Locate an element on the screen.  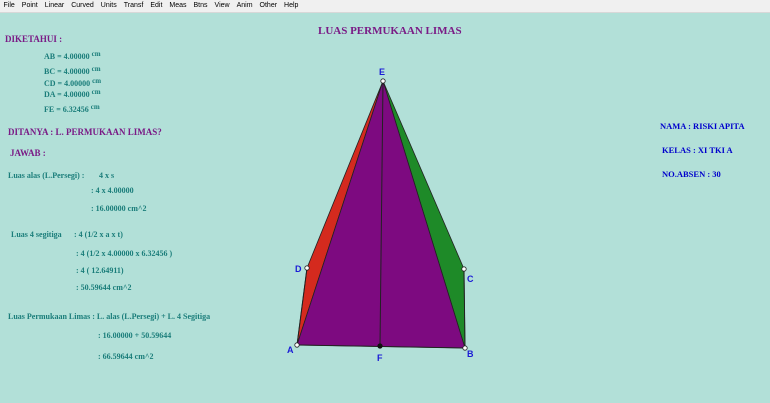
label-a: A is located at coordinates (290, 350).